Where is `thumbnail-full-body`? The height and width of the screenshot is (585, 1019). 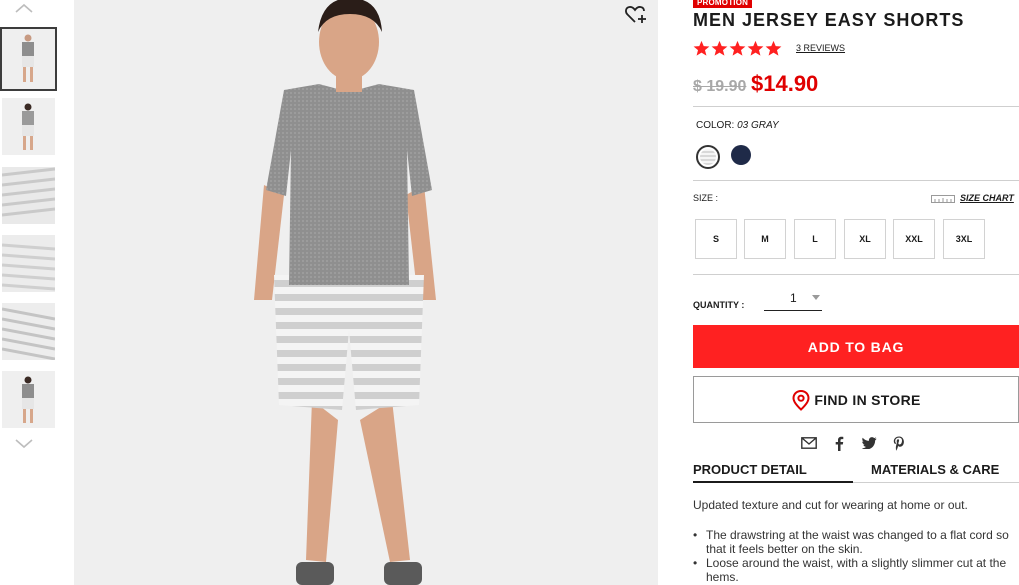
thumbnail-full-body is located at coordinates (28, 399).